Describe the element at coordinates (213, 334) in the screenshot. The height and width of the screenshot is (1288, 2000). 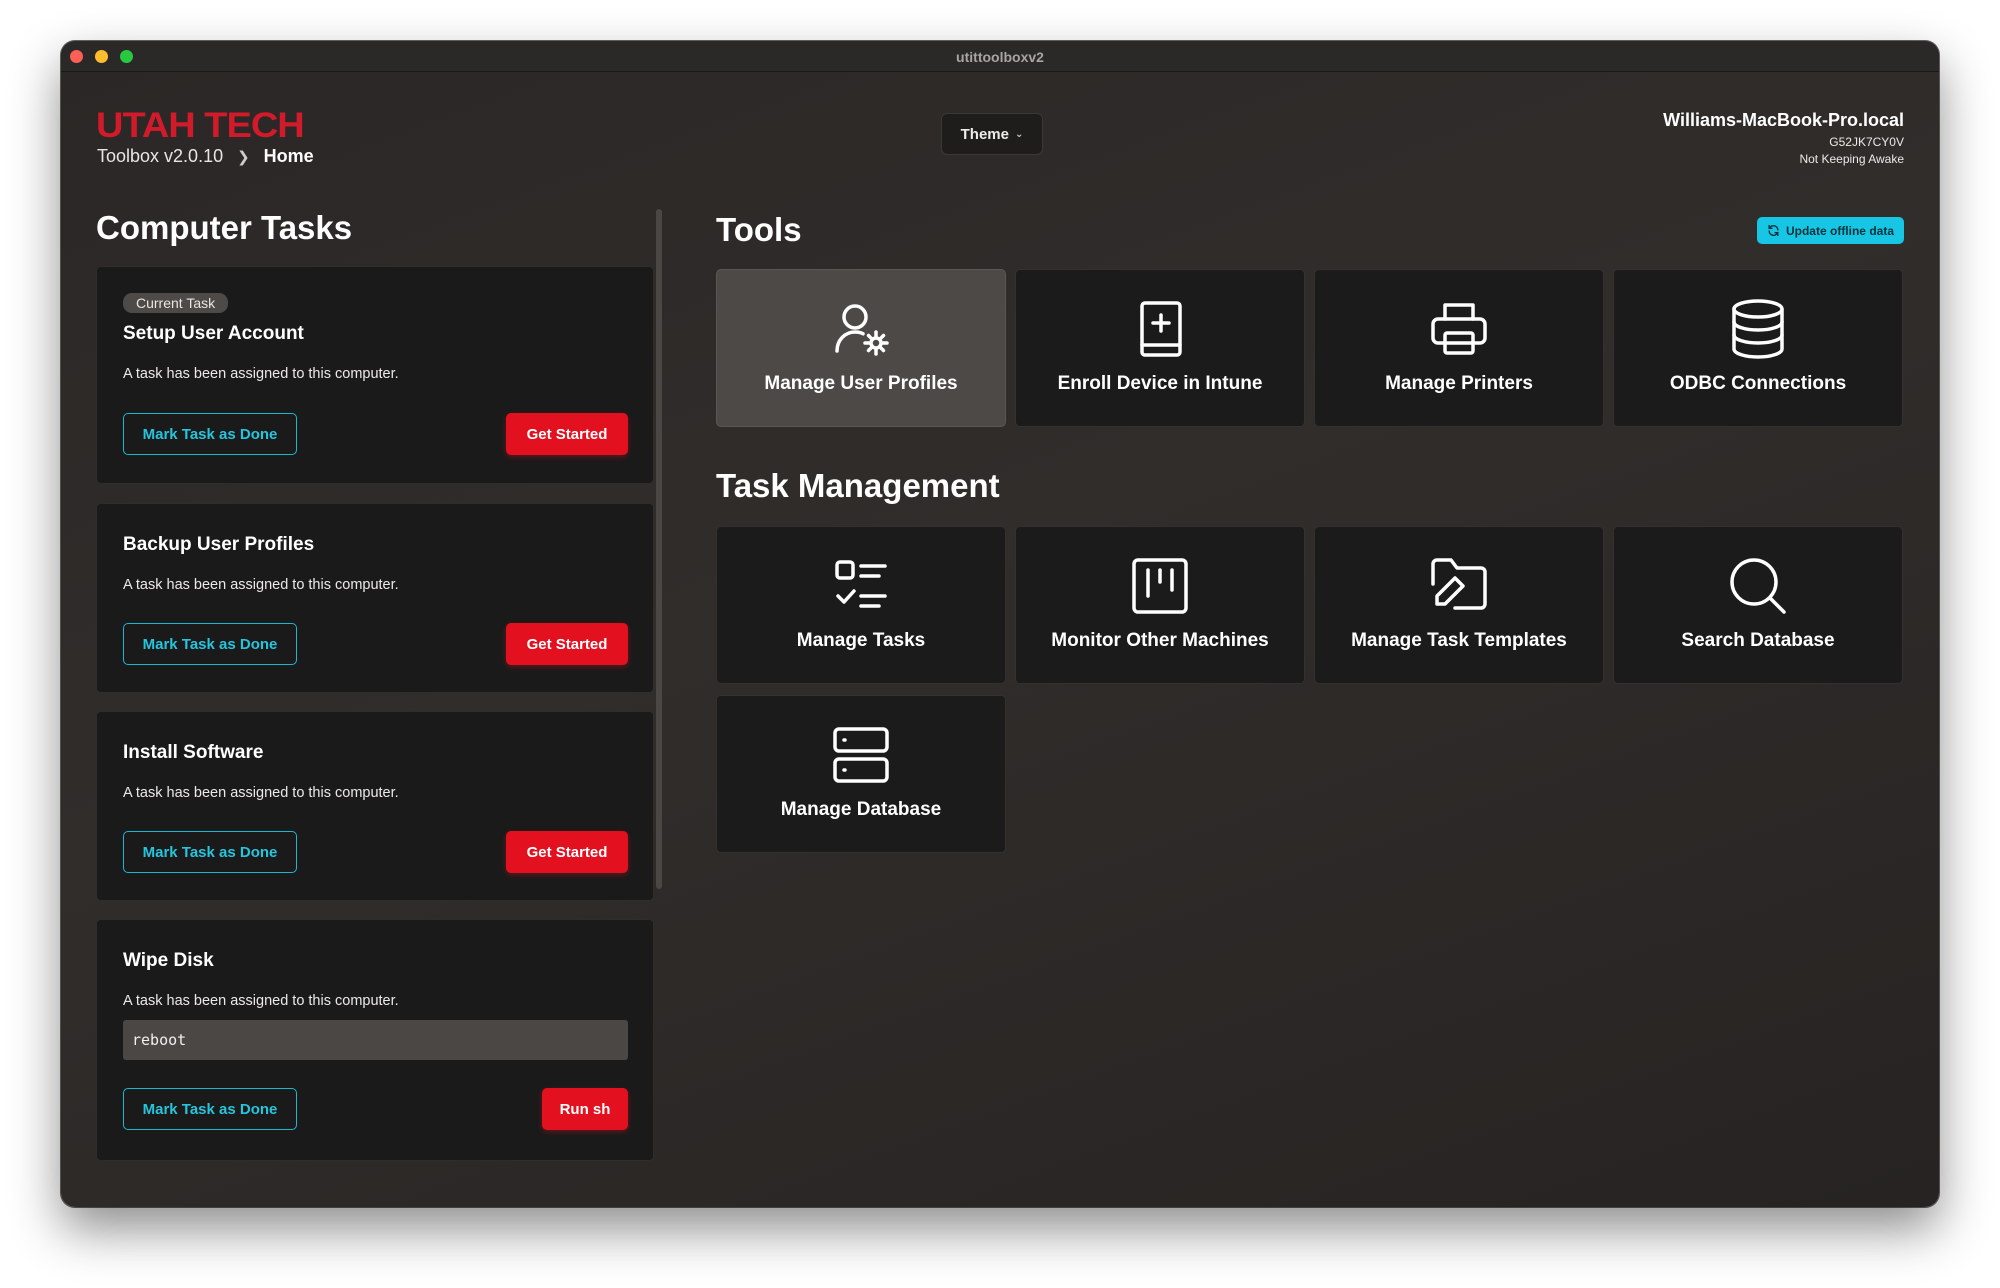
I see `task-title: Setup User Account` at that location.